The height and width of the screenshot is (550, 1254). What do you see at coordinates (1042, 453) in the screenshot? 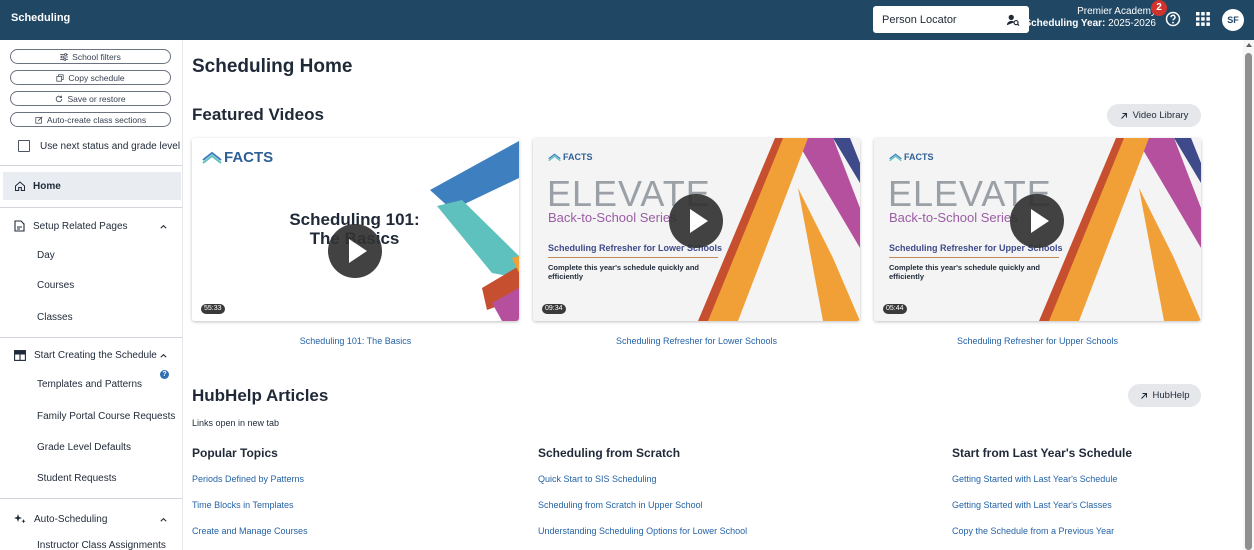
I see `column-heading: Start from Last Year's Schedule` at bounding box center [1042, 453].